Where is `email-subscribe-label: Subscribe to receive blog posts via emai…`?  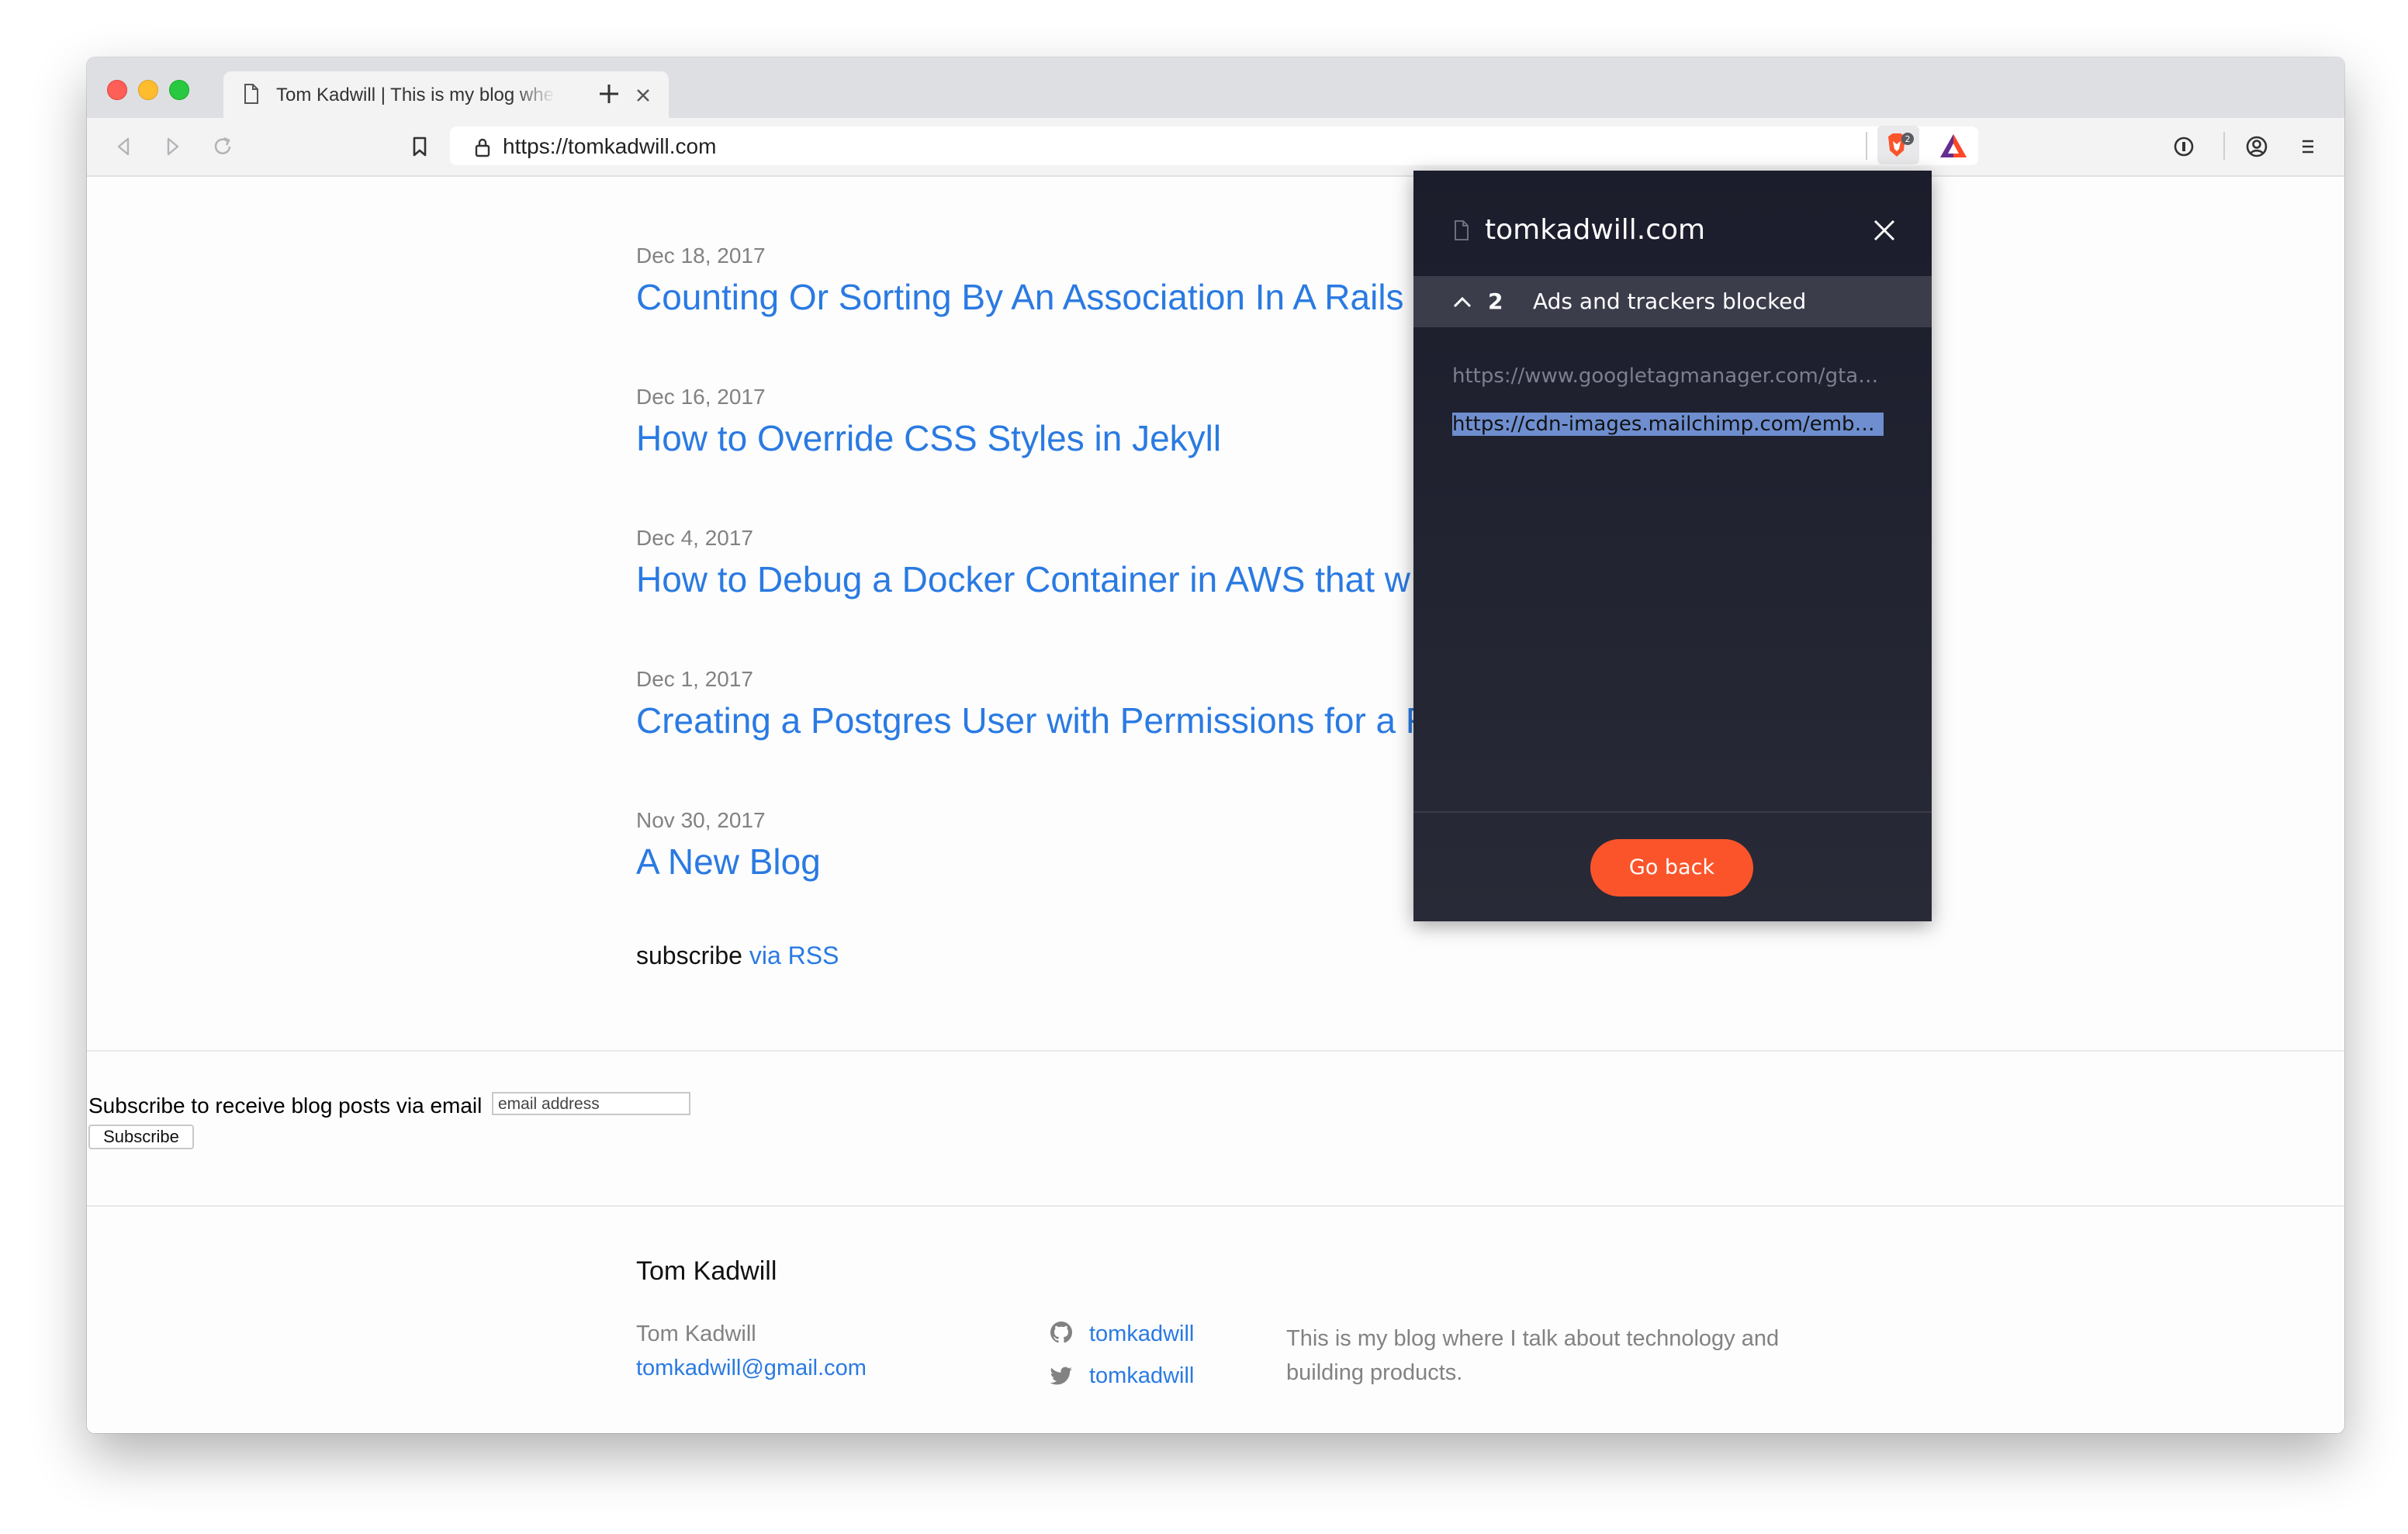 email-subscribe-label: Subscribe to receive blog posts via emai… is located at coordinates (285, 1105).